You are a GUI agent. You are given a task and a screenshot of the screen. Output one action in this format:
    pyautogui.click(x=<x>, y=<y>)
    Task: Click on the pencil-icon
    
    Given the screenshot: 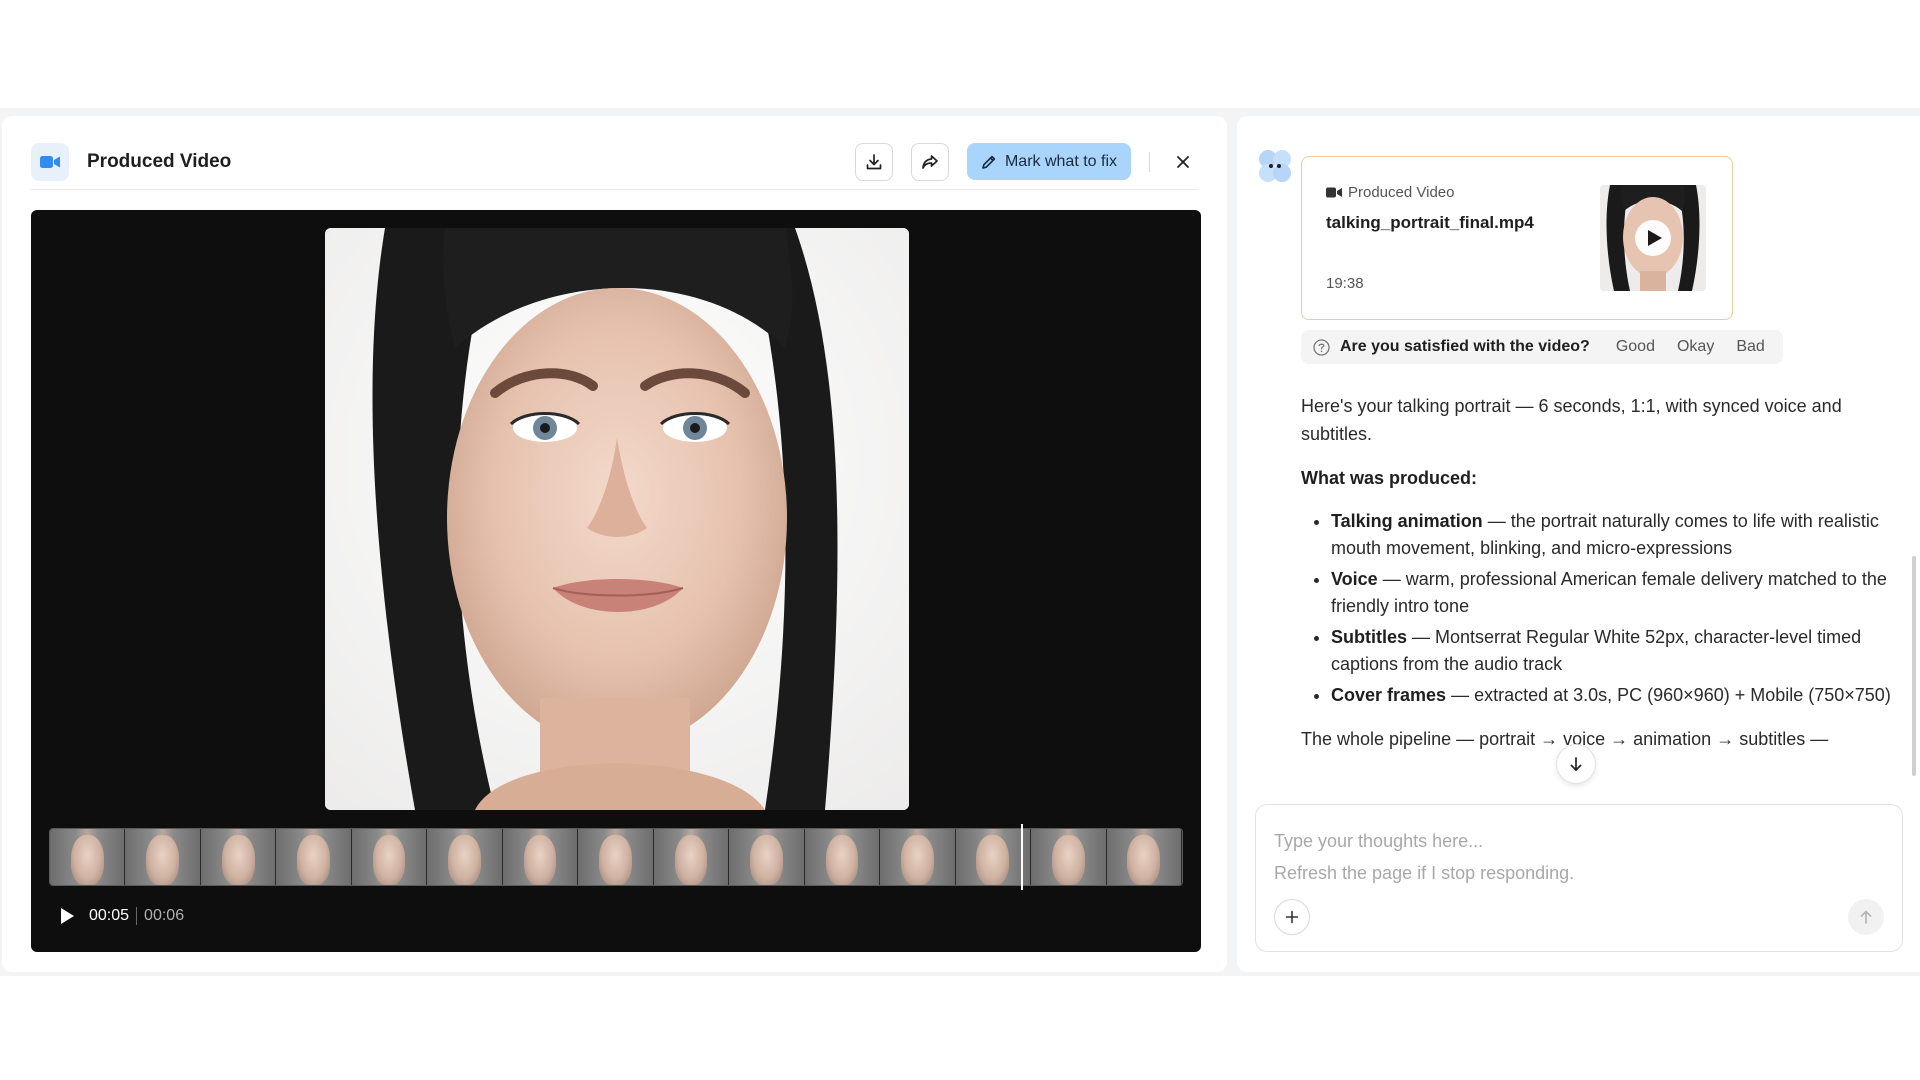 What is the action you would take?
    pyautogui.click(x=989, y=162)
    